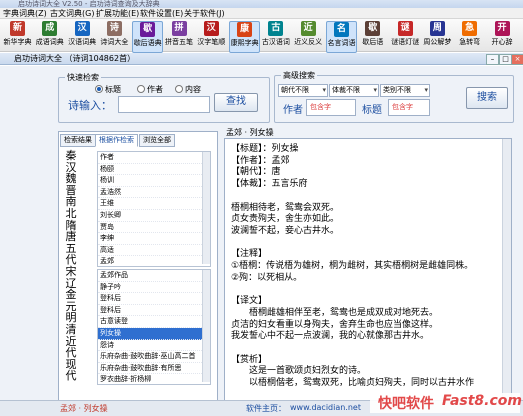 The width and height of the screenshot is (523, 416). Describe the element at coordinates (154, 181) in the screenshot. I see `author-list-item: 杨训` at that location.